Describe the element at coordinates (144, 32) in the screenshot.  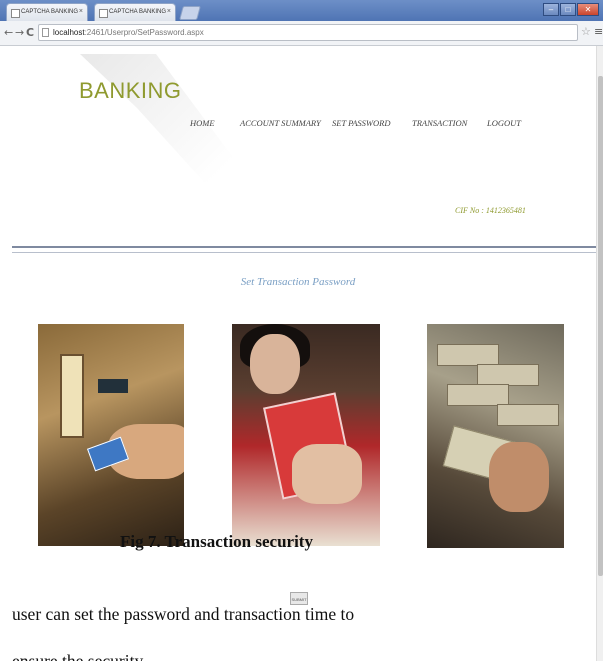
I see `address-path: :2461/Userpro/SetPassword.aspx` at that location.